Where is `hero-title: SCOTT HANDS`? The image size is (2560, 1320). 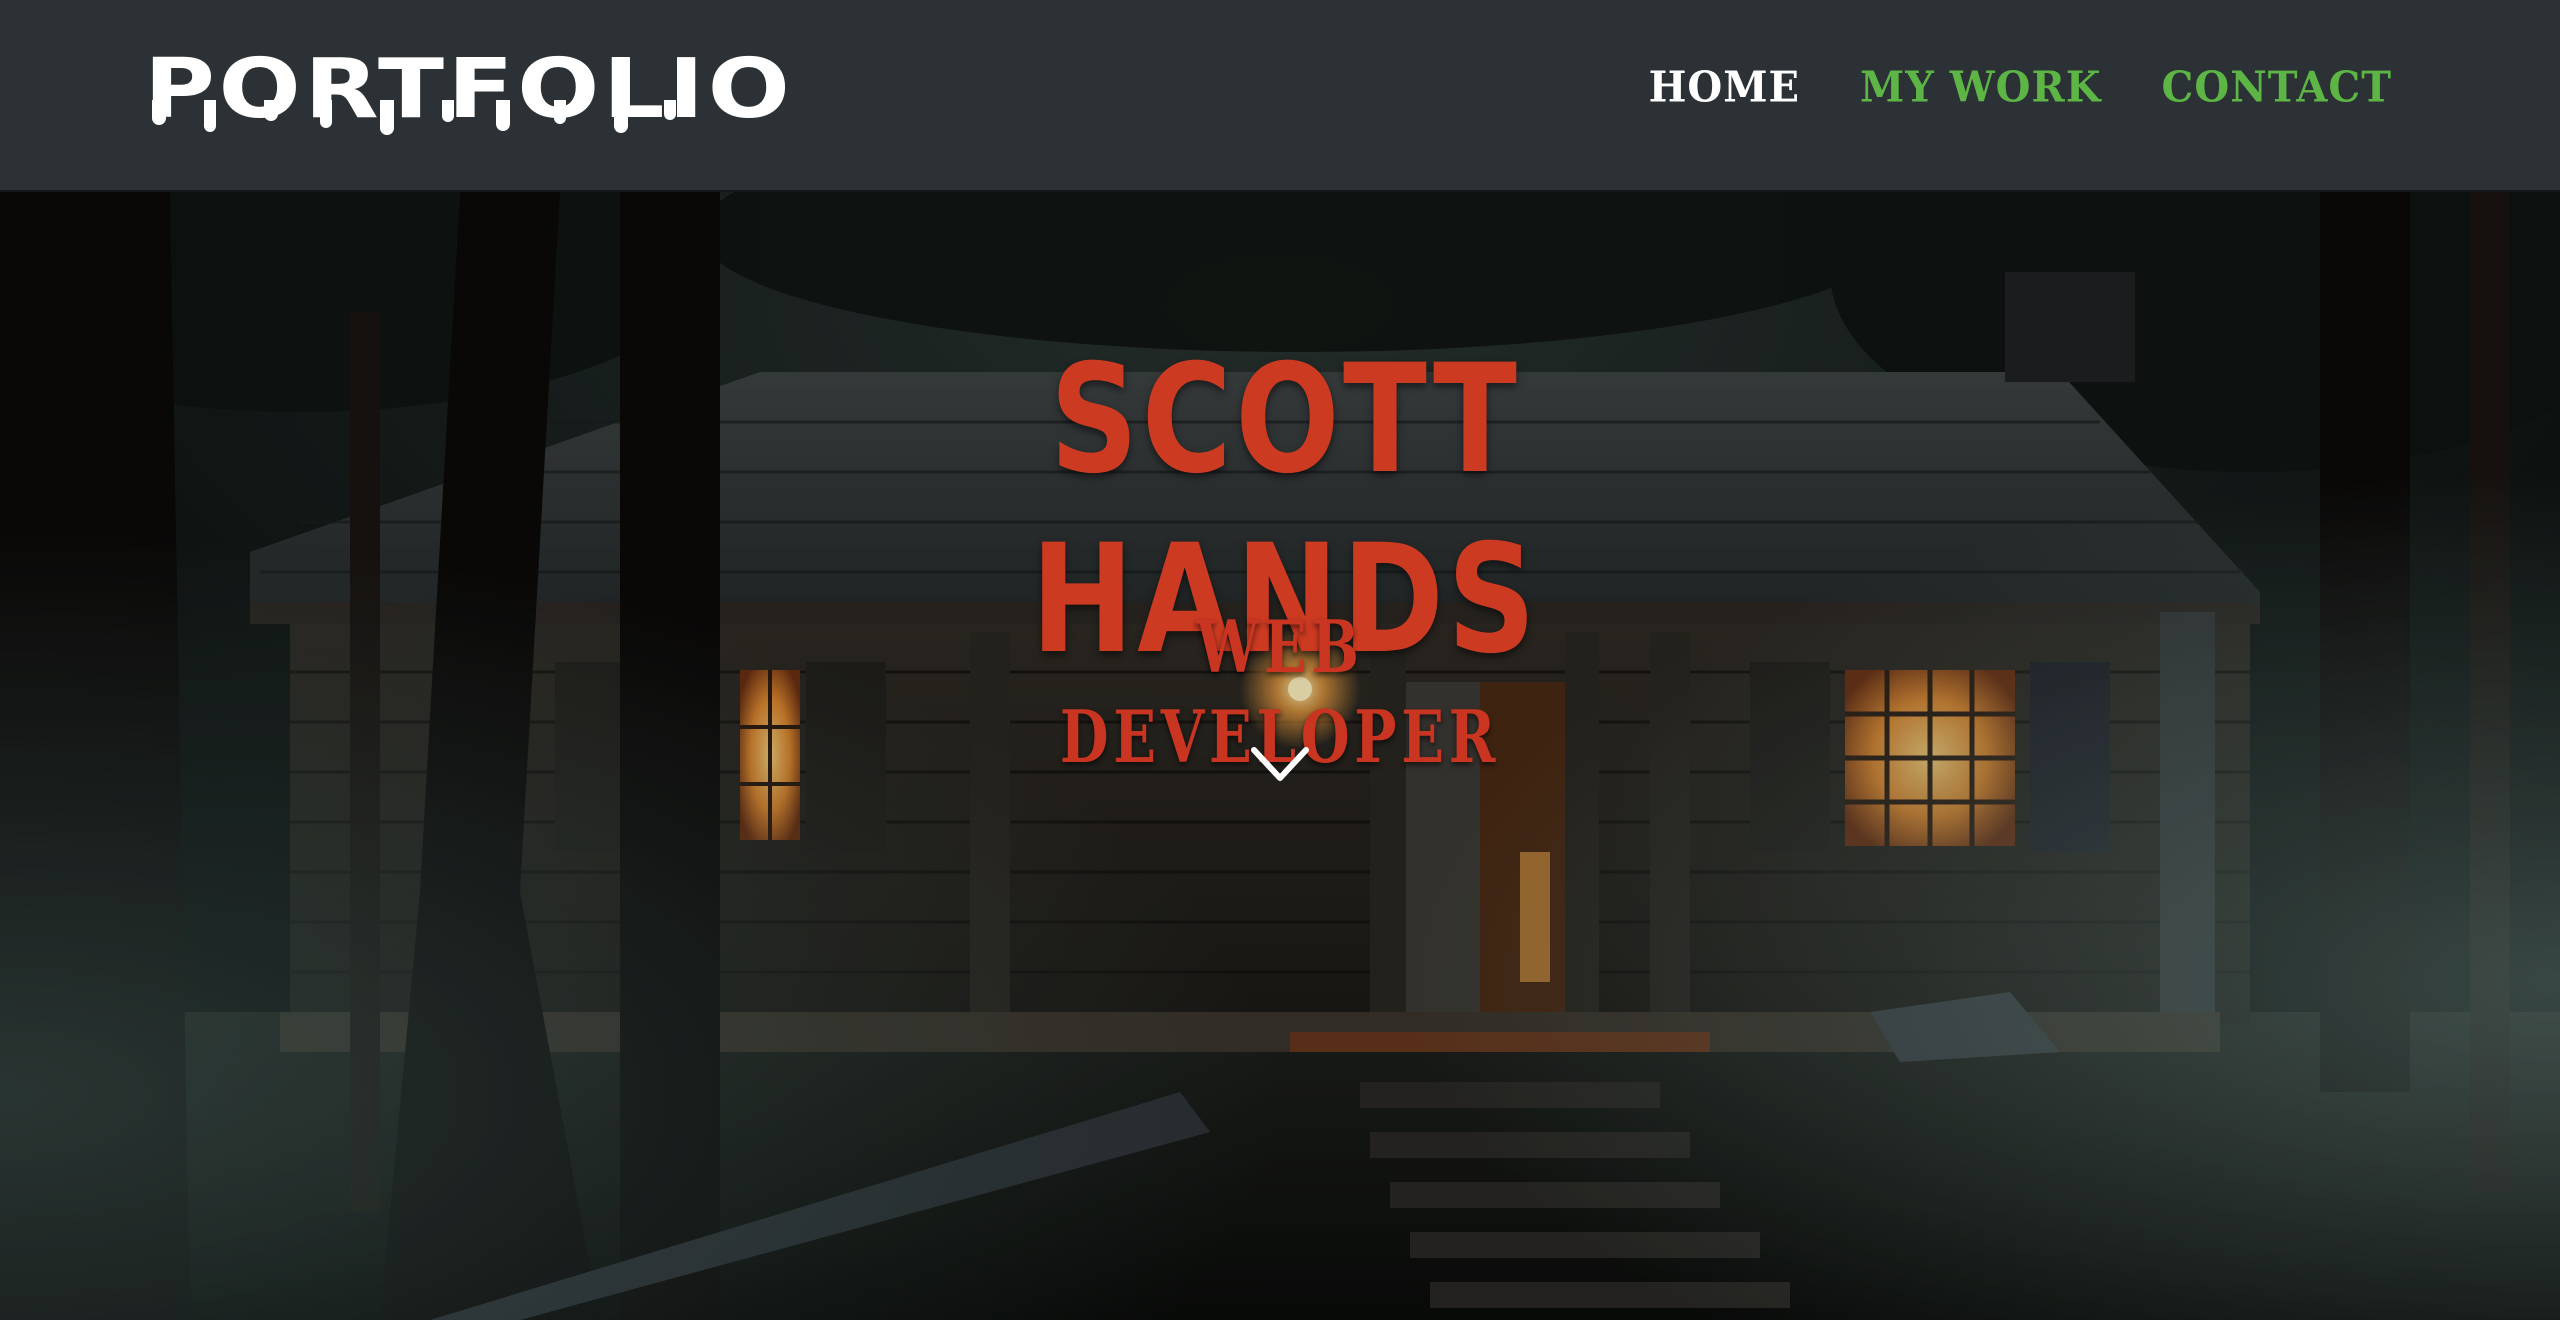
hero-title: SCOTT HANDS is located at coordinates (1285, 510).